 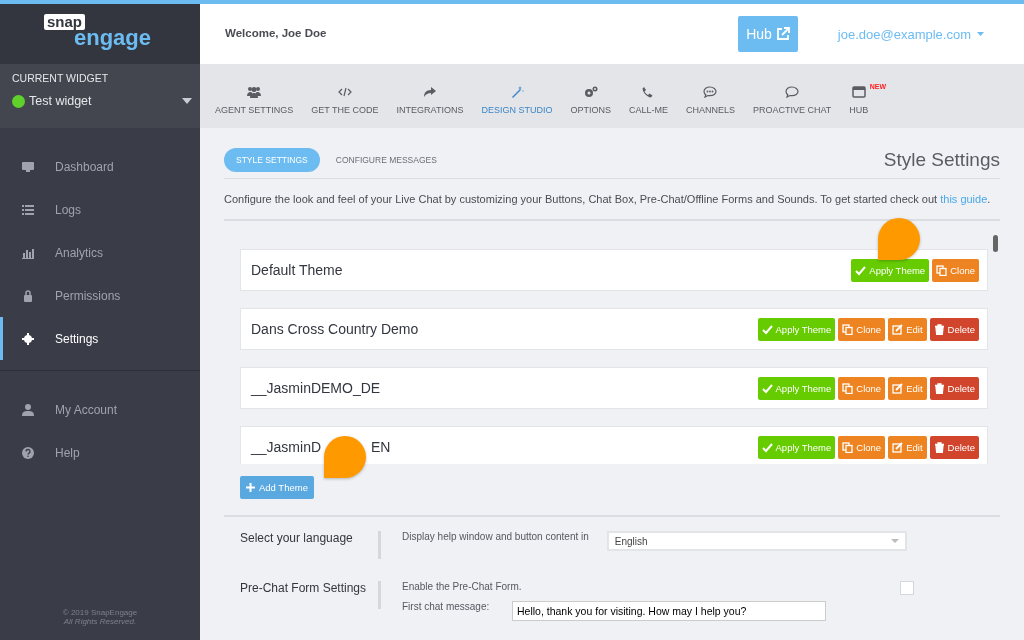 What do you see at coordinates (28, 409) in the screenshot?
I see `person-icon` at bounding box center [28, 409].